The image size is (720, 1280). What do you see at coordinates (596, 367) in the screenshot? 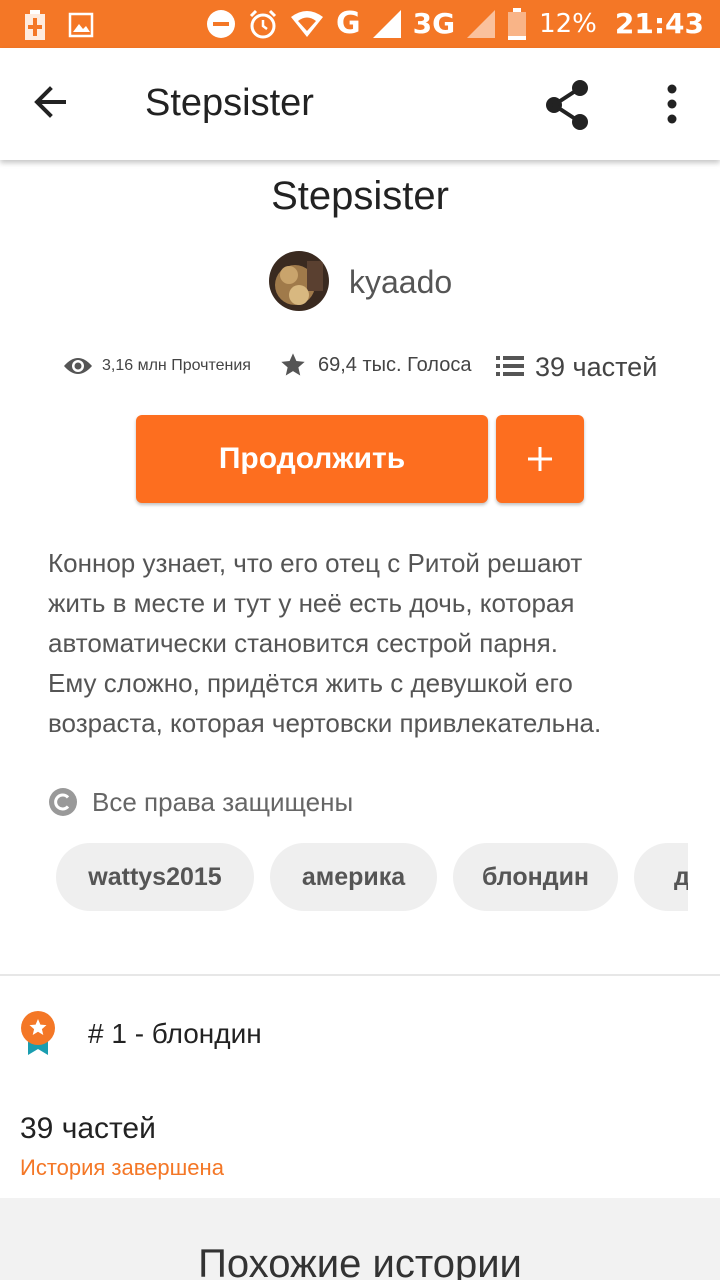
I see `parts-count: 39 частей` at bounding box center [596, 367].